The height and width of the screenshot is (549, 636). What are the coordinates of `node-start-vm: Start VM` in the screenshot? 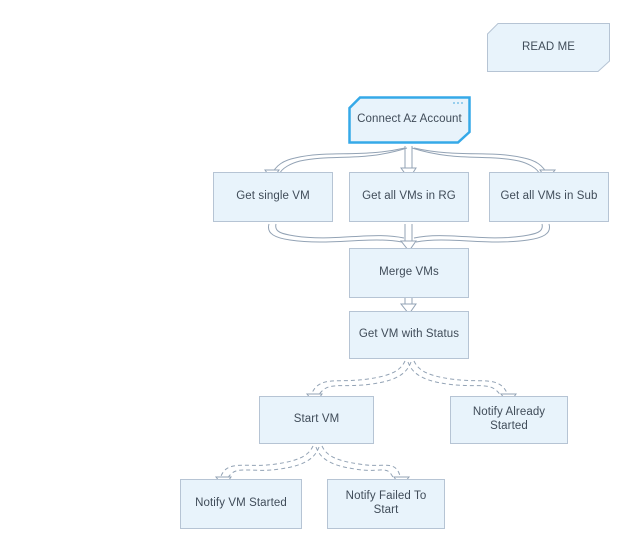 It's located at (316, 420).